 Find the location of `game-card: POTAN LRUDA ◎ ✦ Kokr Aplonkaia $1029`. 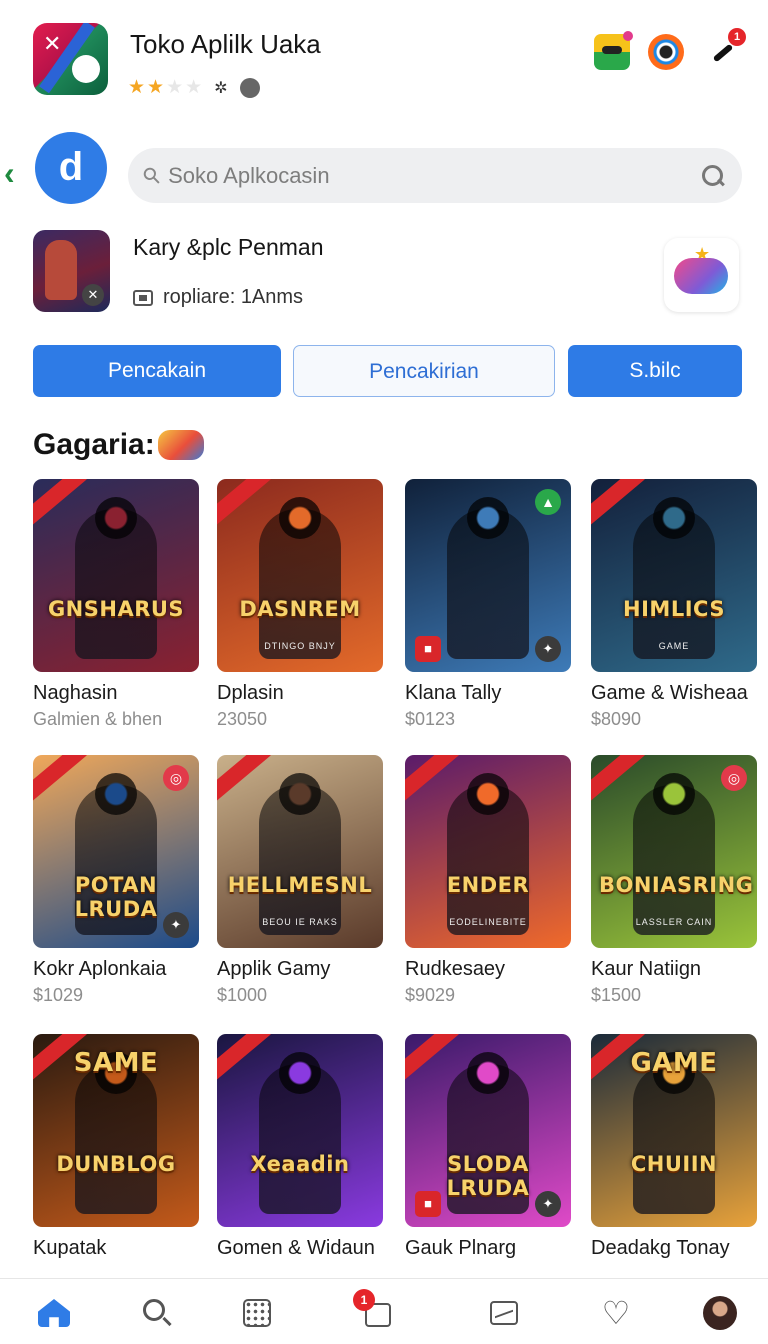

game-card: POTAN LRUDA ◎ ✦ Kokr Aplonkaia $1029 is located at coordinates (116, 880).